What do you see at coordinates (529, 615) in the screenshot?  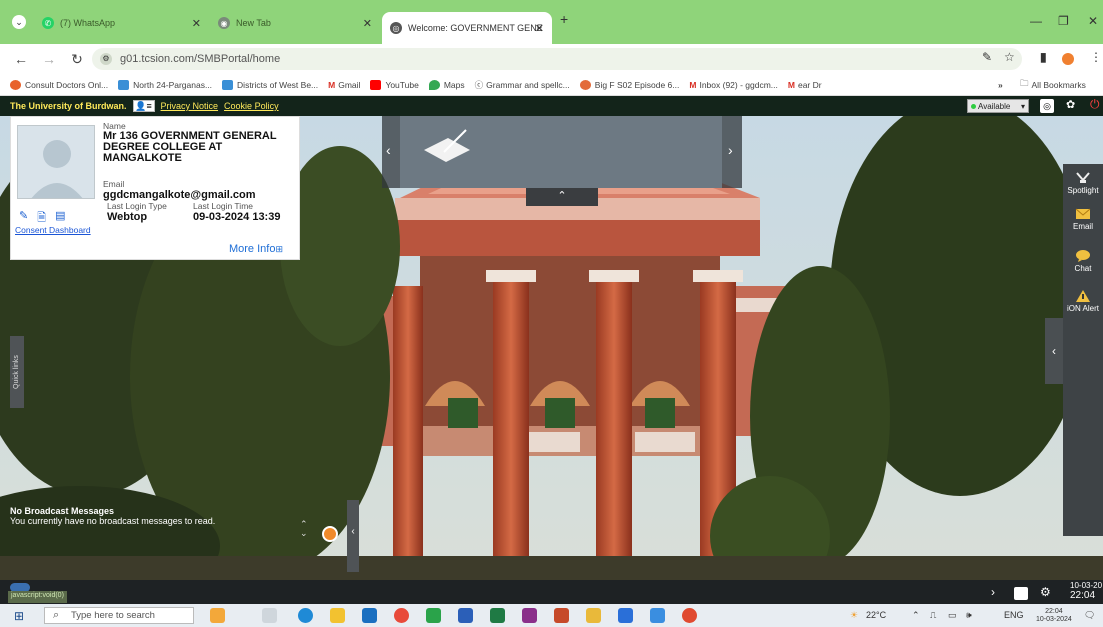 I see `onenote-icon` at bounding box center [529, 615].